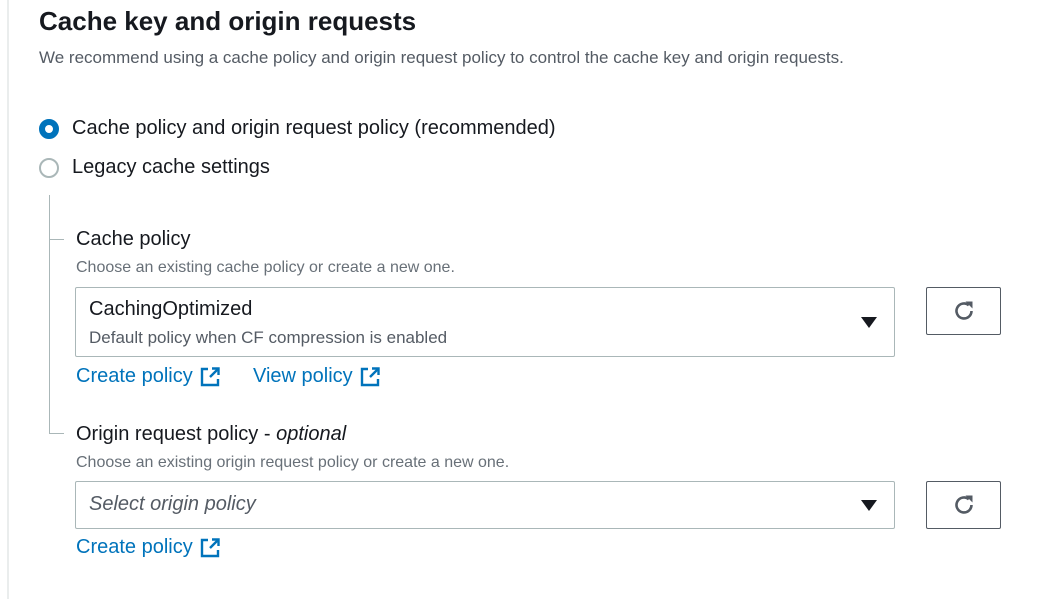 The width and height of the screenshot is (1061, 599). Describe the element at coordinates (172, 504) in the screenshot. I see `origin-request-policy-placeholder: Select origin policy` at that location.